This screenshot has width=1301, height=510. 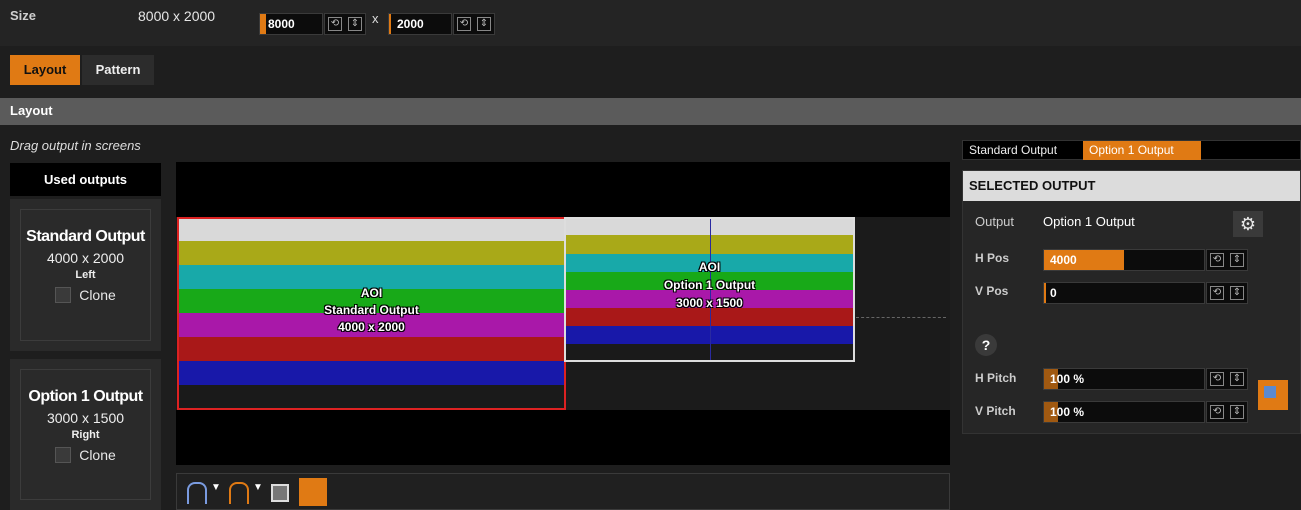 What do you see at coordinates (1124, 260) in the screenshot?
I see `hpos-input: 4000` at bounding box center [1124, 260].